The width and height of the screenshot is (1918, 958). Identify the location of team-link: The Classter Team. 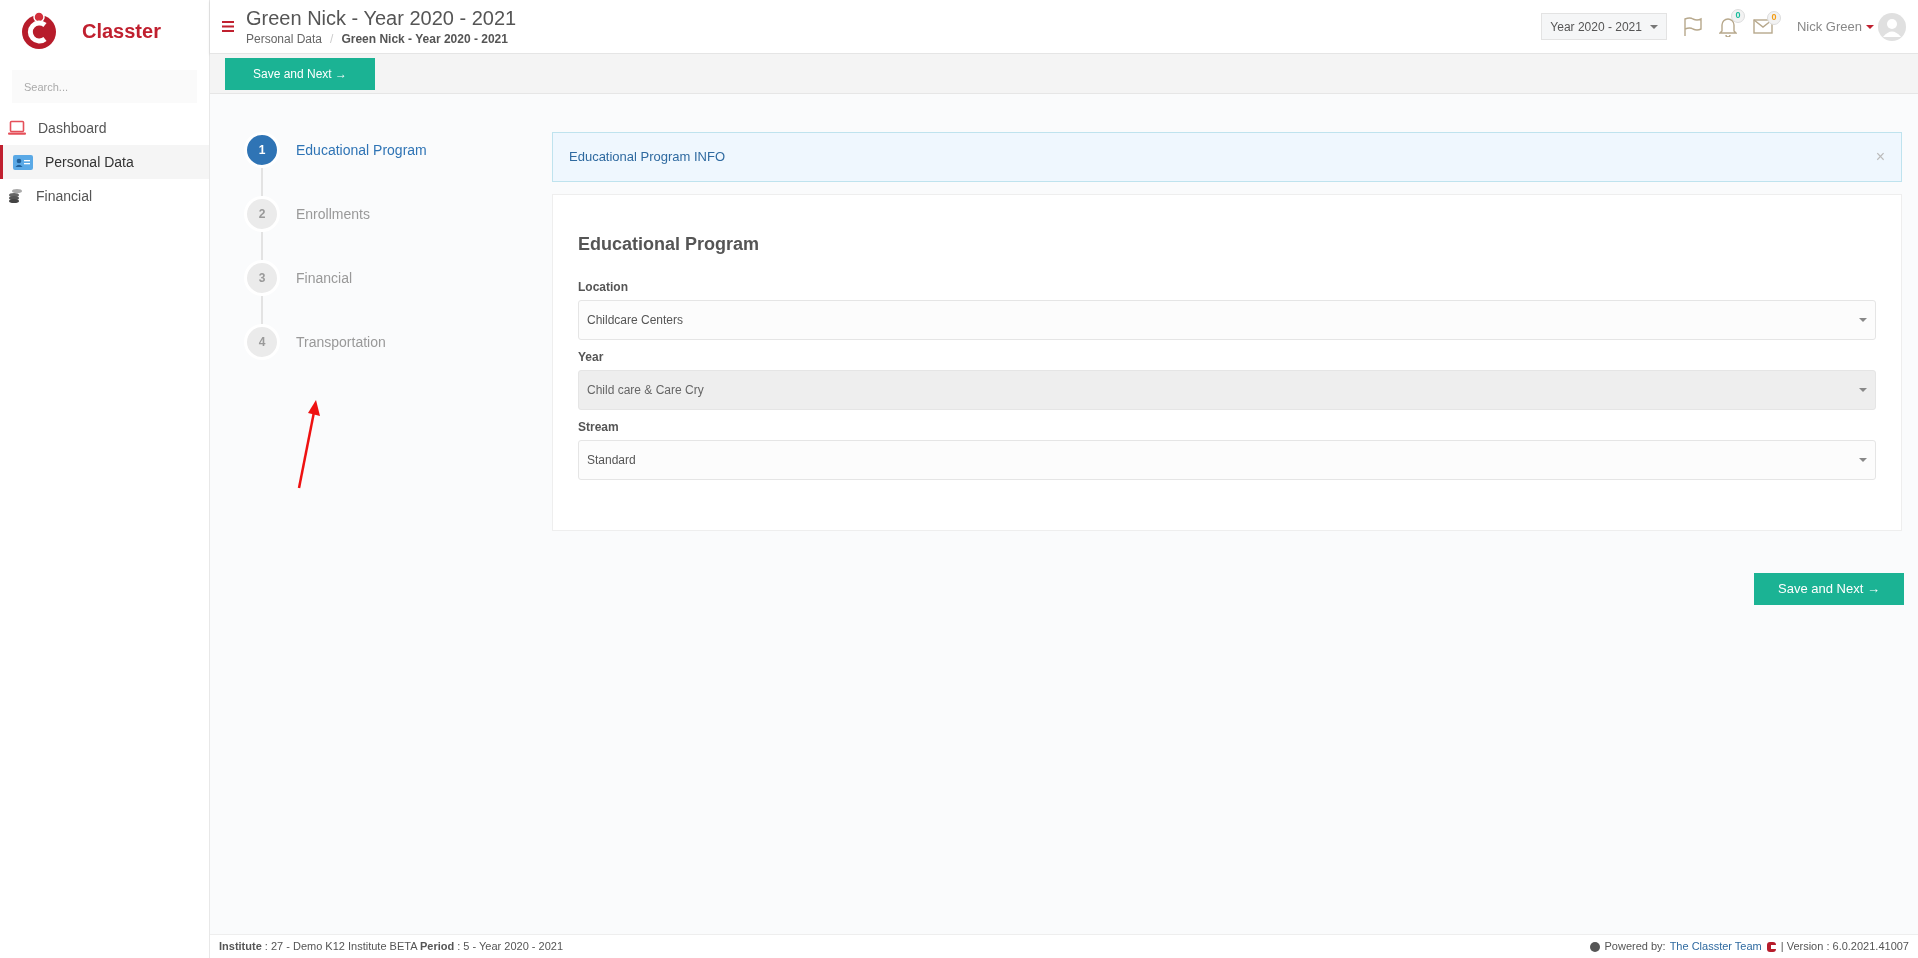
(1715, 946).